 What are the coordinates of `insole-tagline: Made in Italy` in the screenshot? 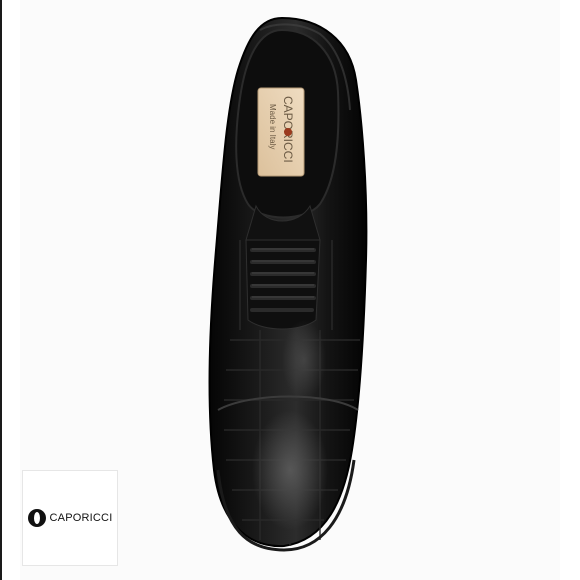 It's located at (272, 126).